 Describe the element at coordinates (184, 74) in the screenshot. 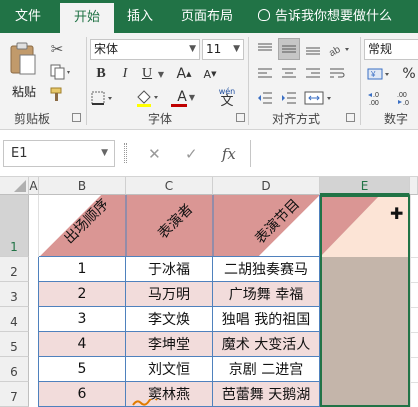

I see `grow-font-button: A ▲` at that location.